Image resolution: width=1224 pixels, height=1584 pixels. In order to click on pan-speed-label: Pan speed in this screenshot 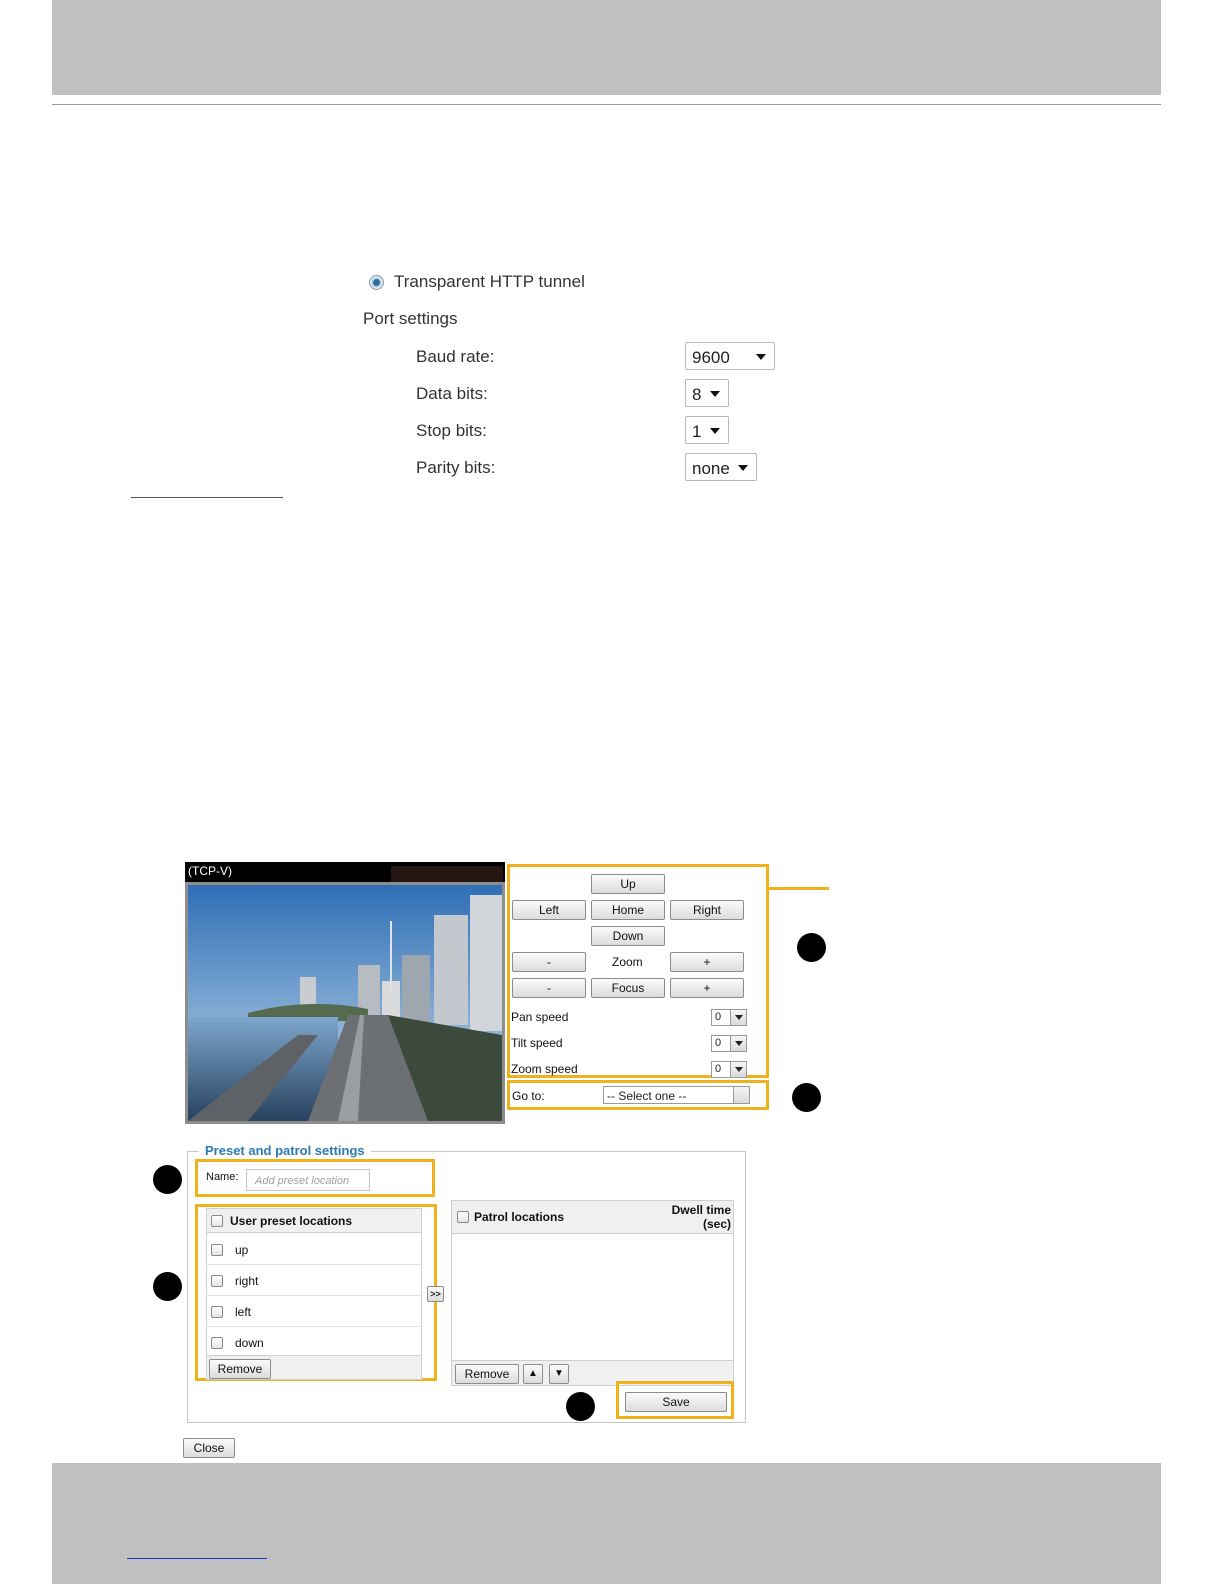, I will do `click(540, 1017)`.